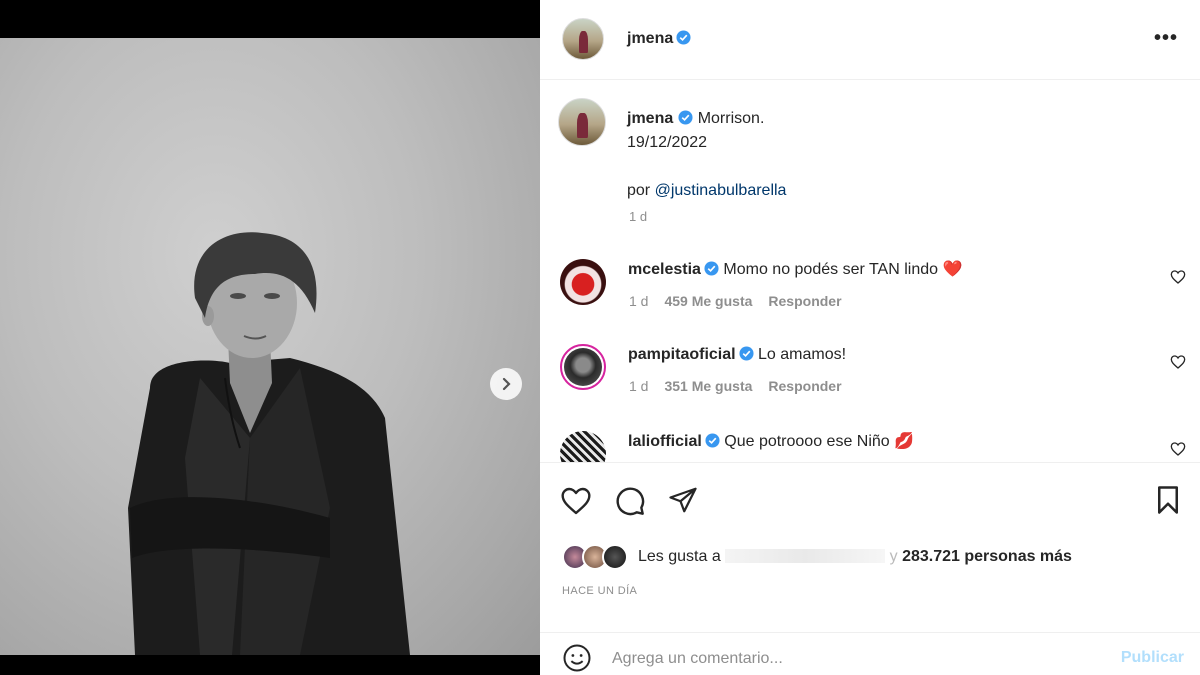  What do you see at coordinates (721, 190) in the screenshot?
I see `caption-mention-link: @justinabulbarella` at bounding box center [721, 190].